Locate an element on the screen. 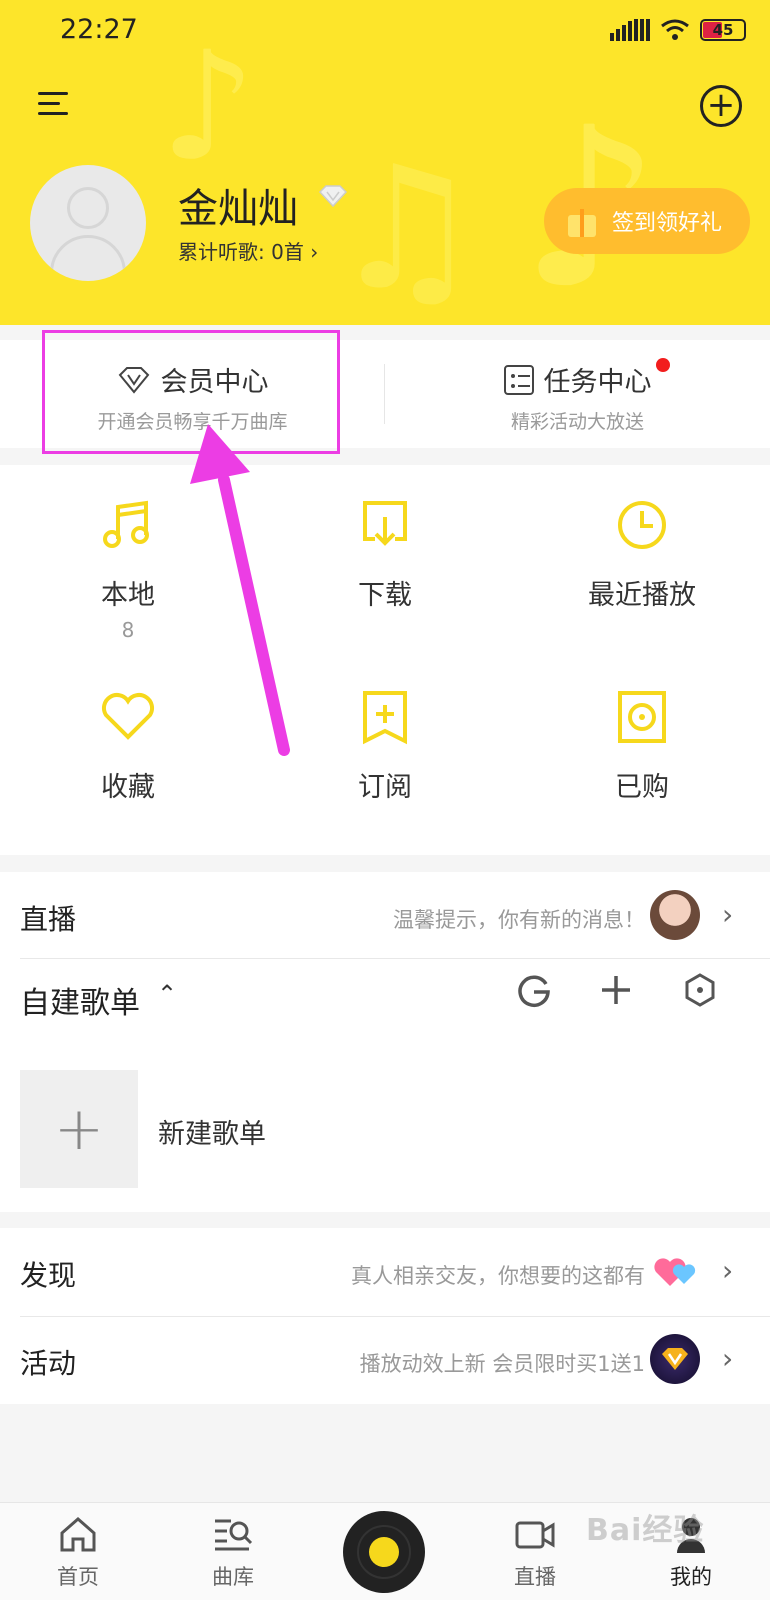 This screenshot has height=1600, width=770. battery-icon: 45 is located at coordinates (723, 30).